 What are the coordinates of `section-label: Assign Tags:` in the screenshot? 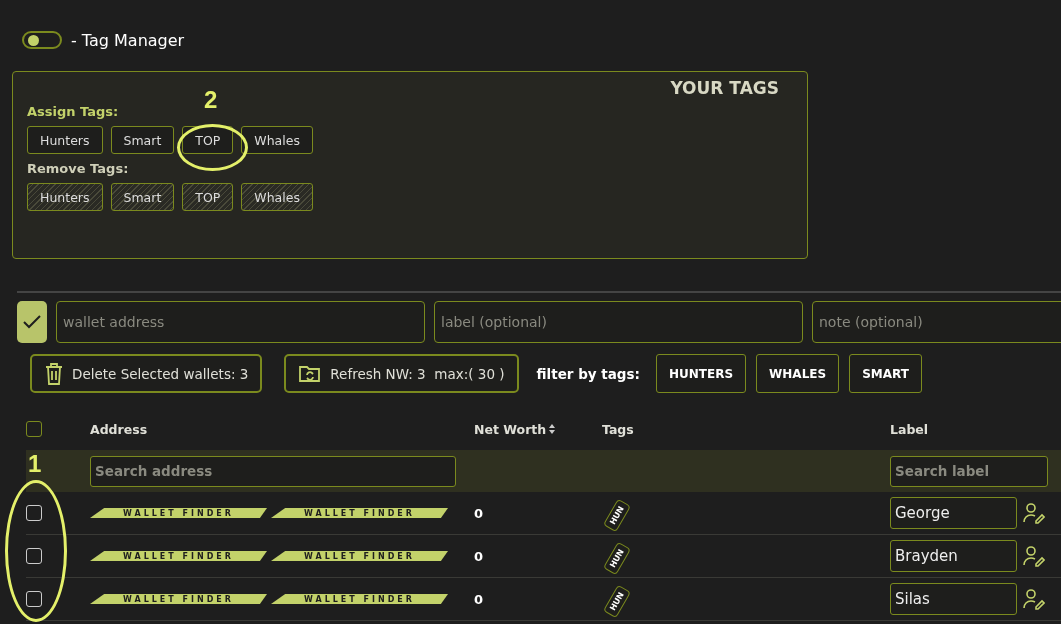 It's located at (73, 111).